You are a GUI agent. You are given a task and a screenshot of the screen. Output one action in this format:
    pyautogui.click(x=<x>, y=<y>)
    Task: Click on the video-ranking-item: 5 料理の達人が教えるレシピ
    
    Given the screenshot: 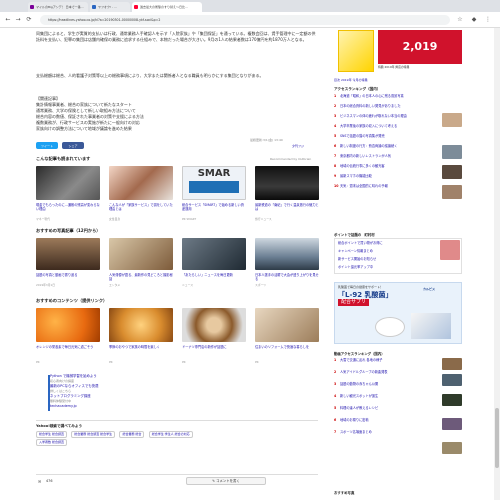 What is the action you would take?
    pyautogui.click(x=384, y=408)
    